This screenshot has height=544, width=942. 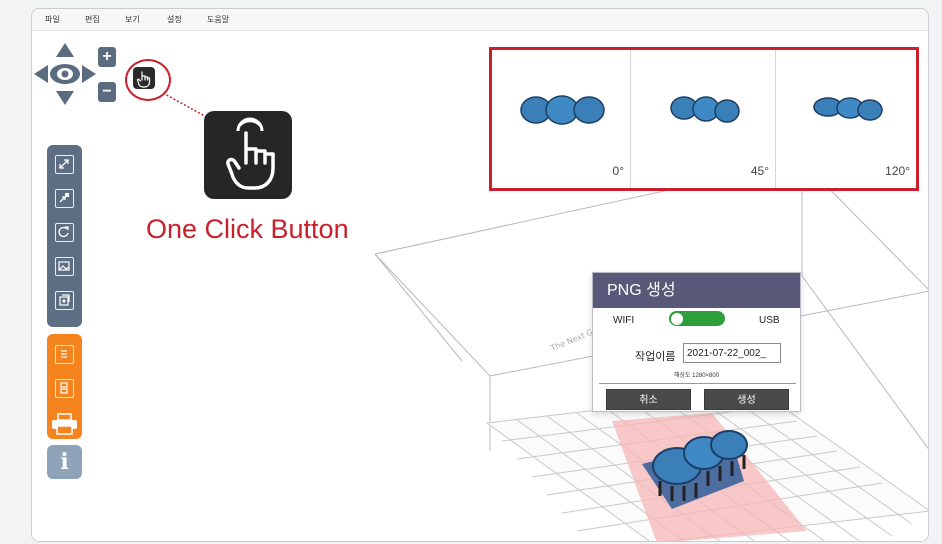 I want to click on view-angle-label: 45°, so click(x=759, y=171).